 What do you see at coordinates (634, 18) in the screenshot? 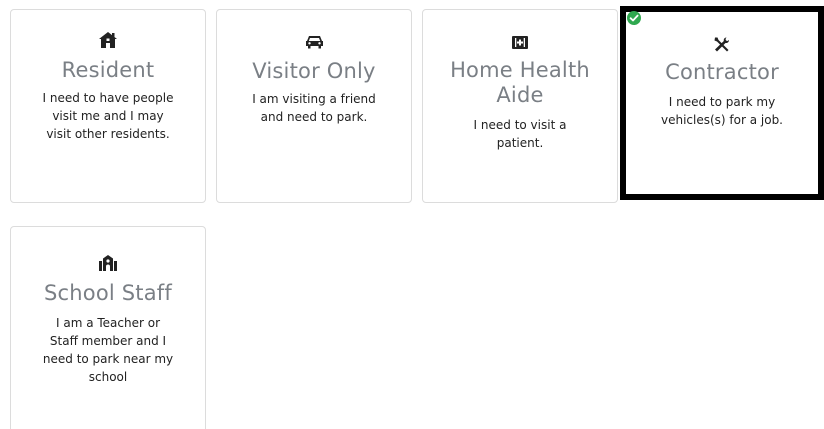
I see `check-circle-icon` at bounding box center [634, 18].